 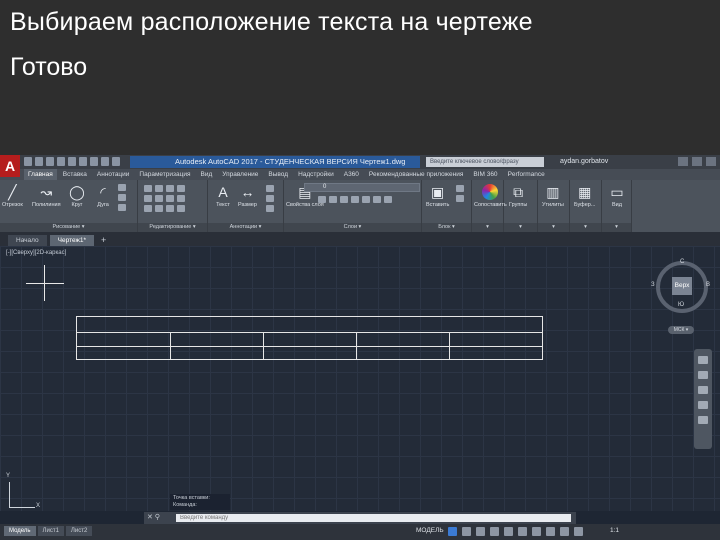 I want to click on rotate-icon, so click(x=159, y=188).